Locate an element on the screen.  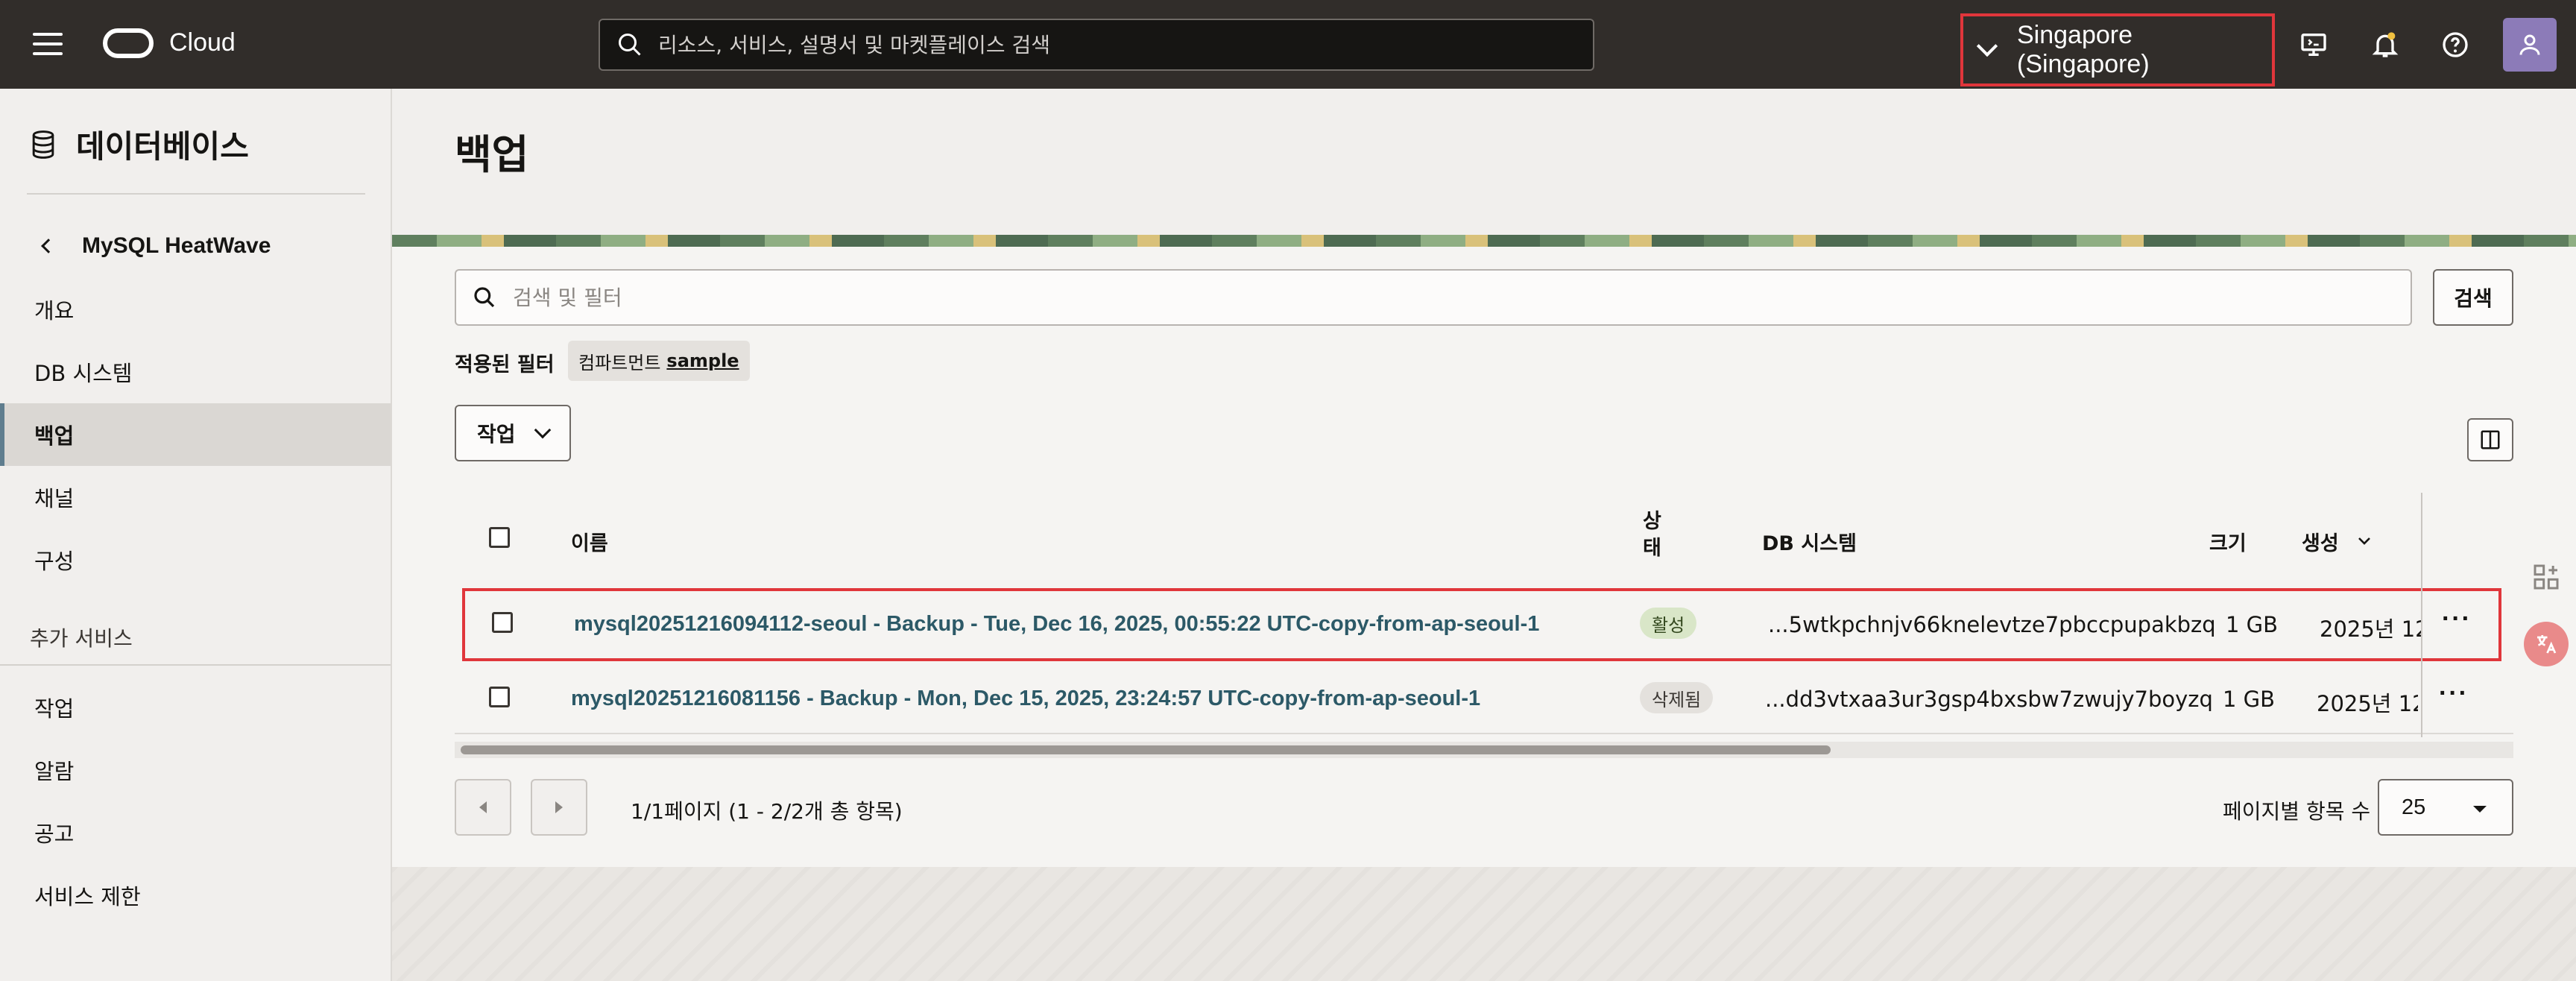
scrollbar-thumb is located at coordinates (1146, 749).